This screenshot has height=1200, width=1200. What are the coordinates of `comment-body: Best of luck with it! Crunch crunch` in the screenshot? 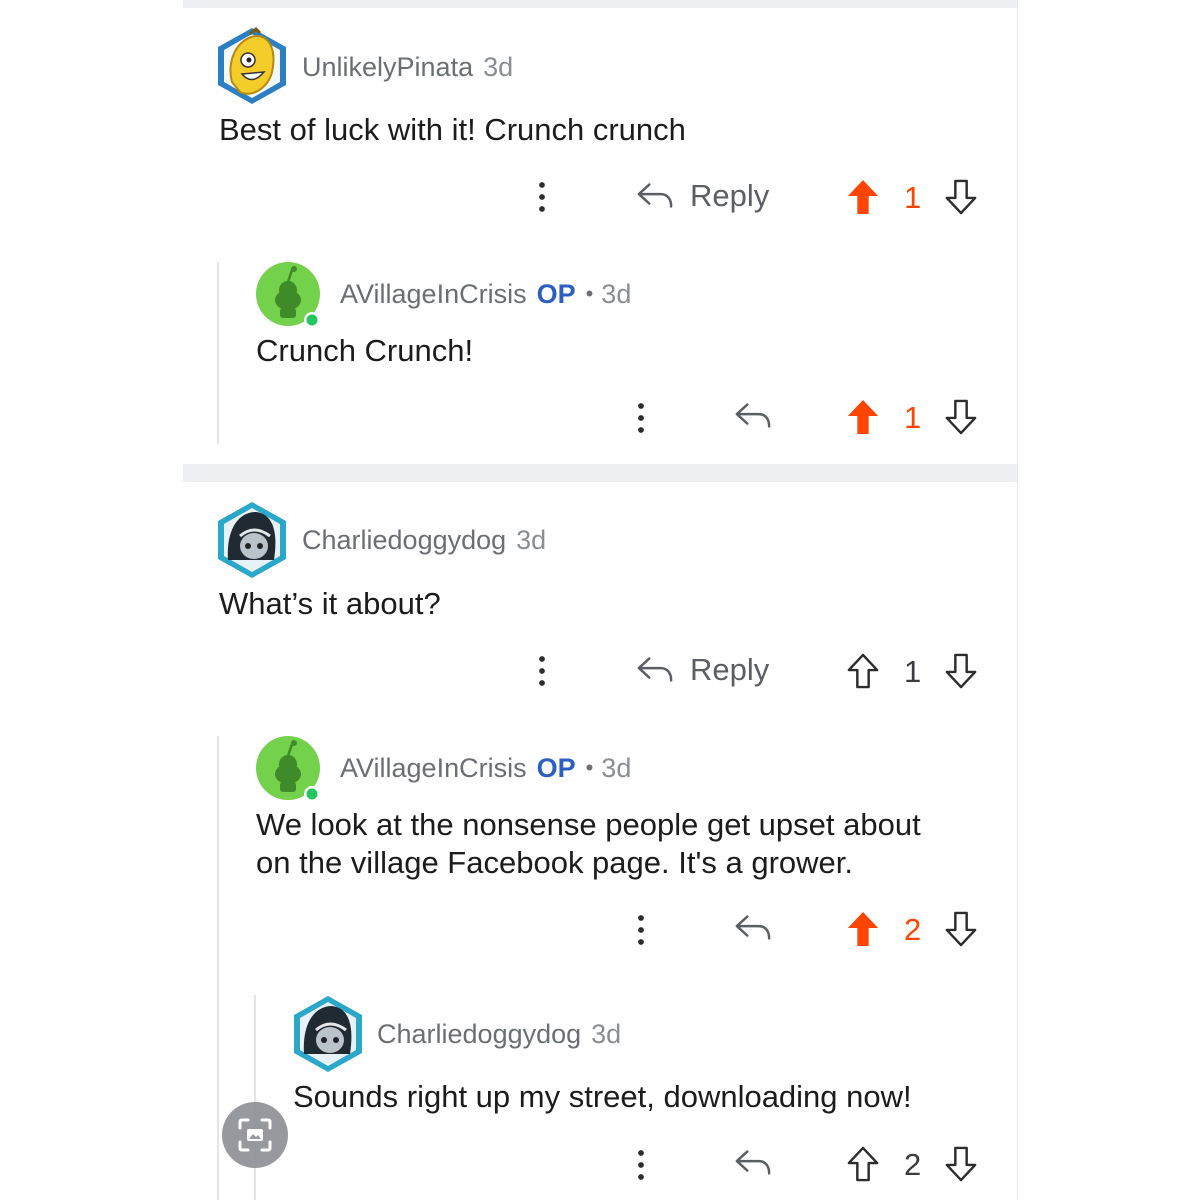 It's located at (452, 129).